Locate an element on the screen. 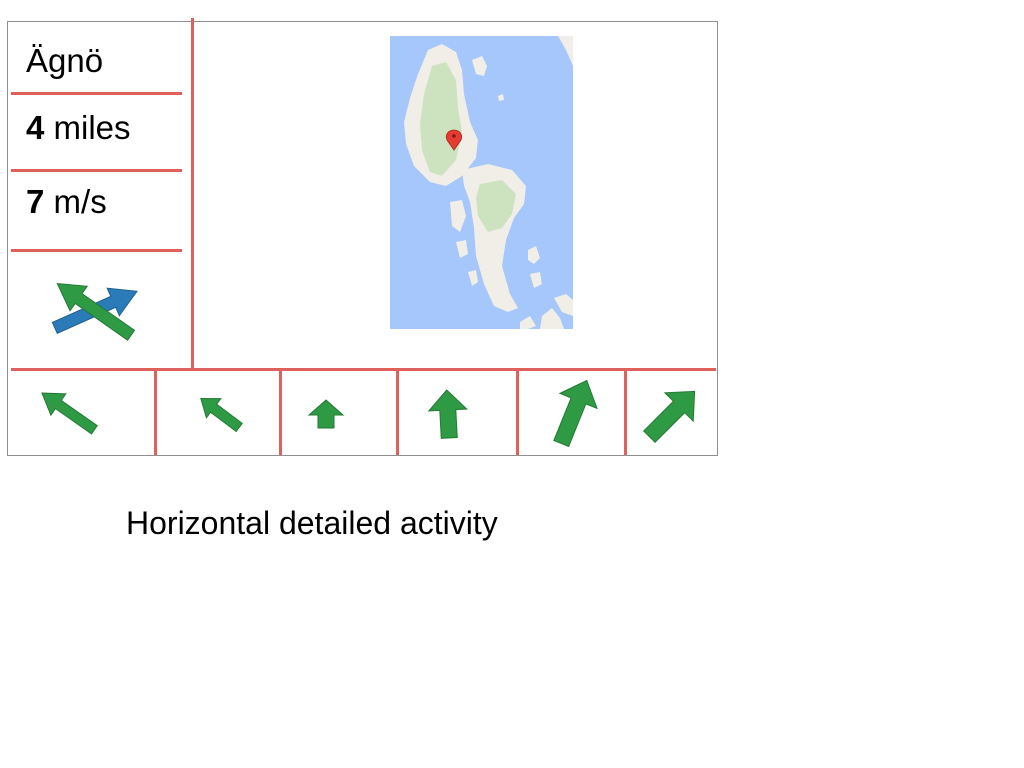 The image size is (1024, 768). wind-row: 7 m/s is located at coordinates (66, 202).